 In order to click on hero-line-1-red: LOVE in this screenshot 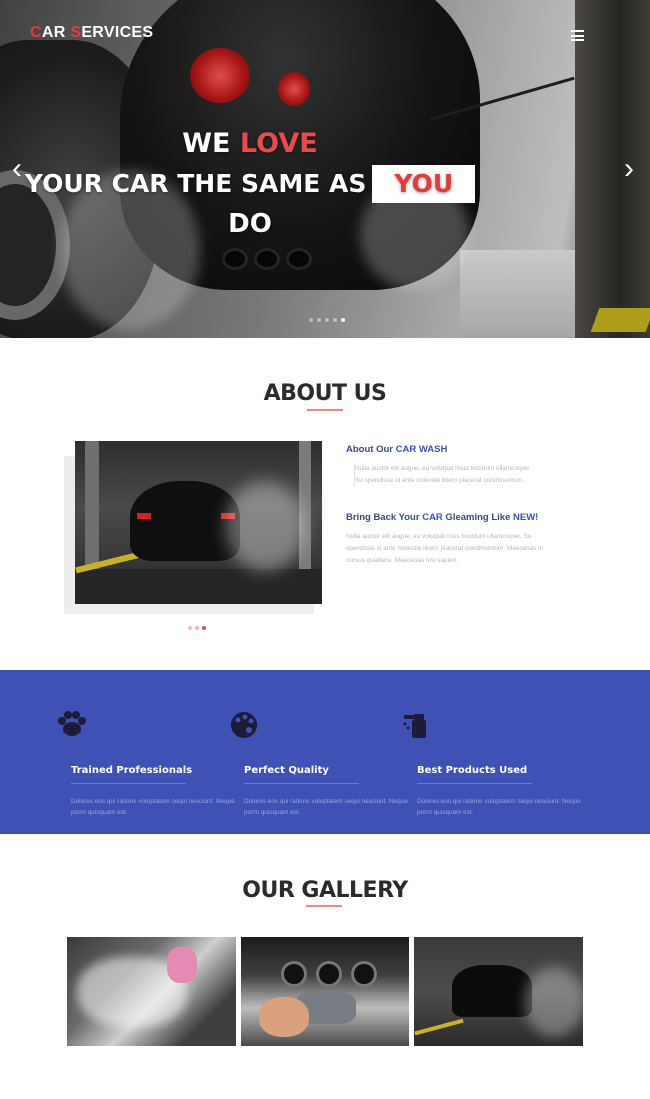, I will do `click(278, 143)`.